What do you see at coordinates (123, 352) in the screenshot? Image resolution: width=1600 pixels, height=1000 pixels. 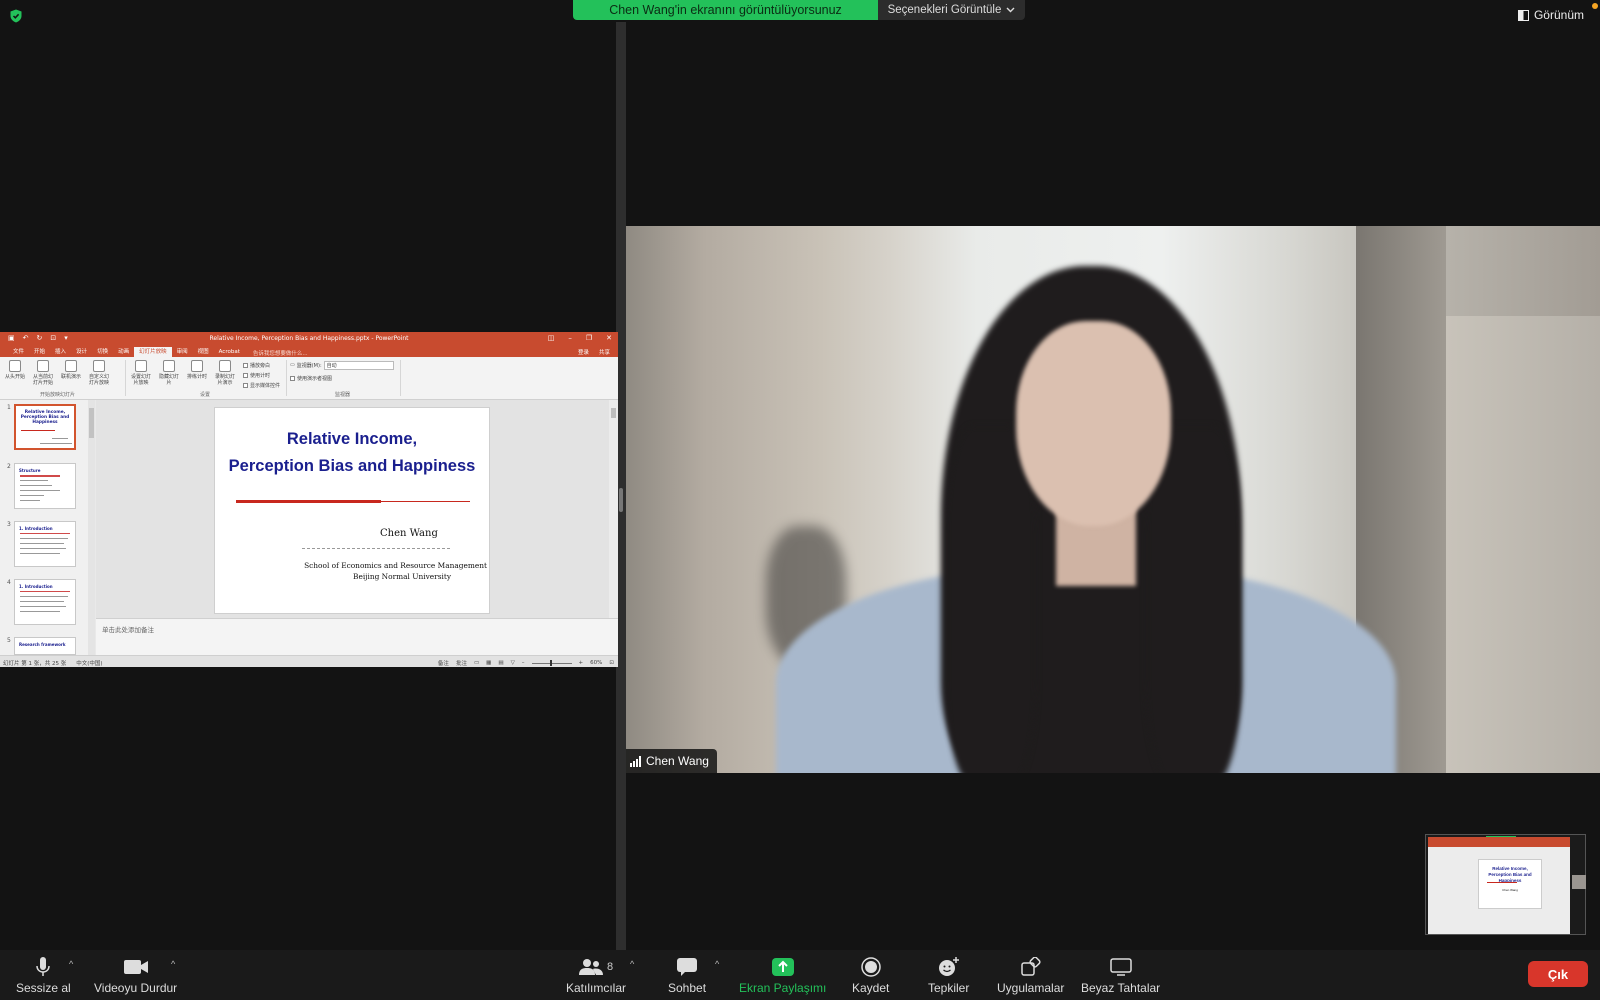 I see `tab-animations: 动画` at bounding box center [123, 352].